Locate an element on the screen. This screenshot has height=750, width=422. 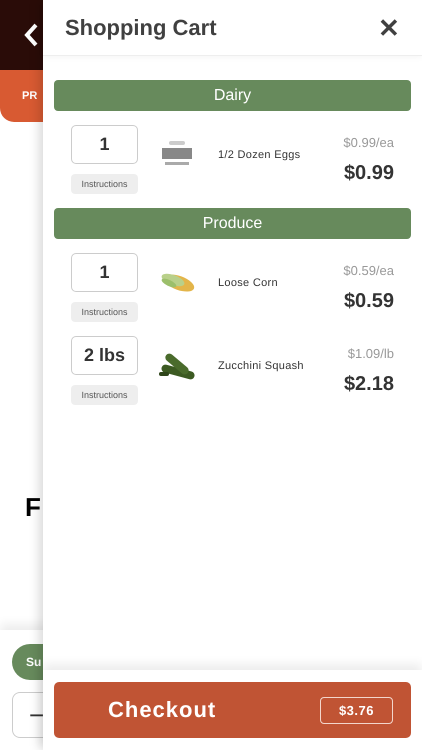
banner-label: PR is located at coordinates (21, 96).